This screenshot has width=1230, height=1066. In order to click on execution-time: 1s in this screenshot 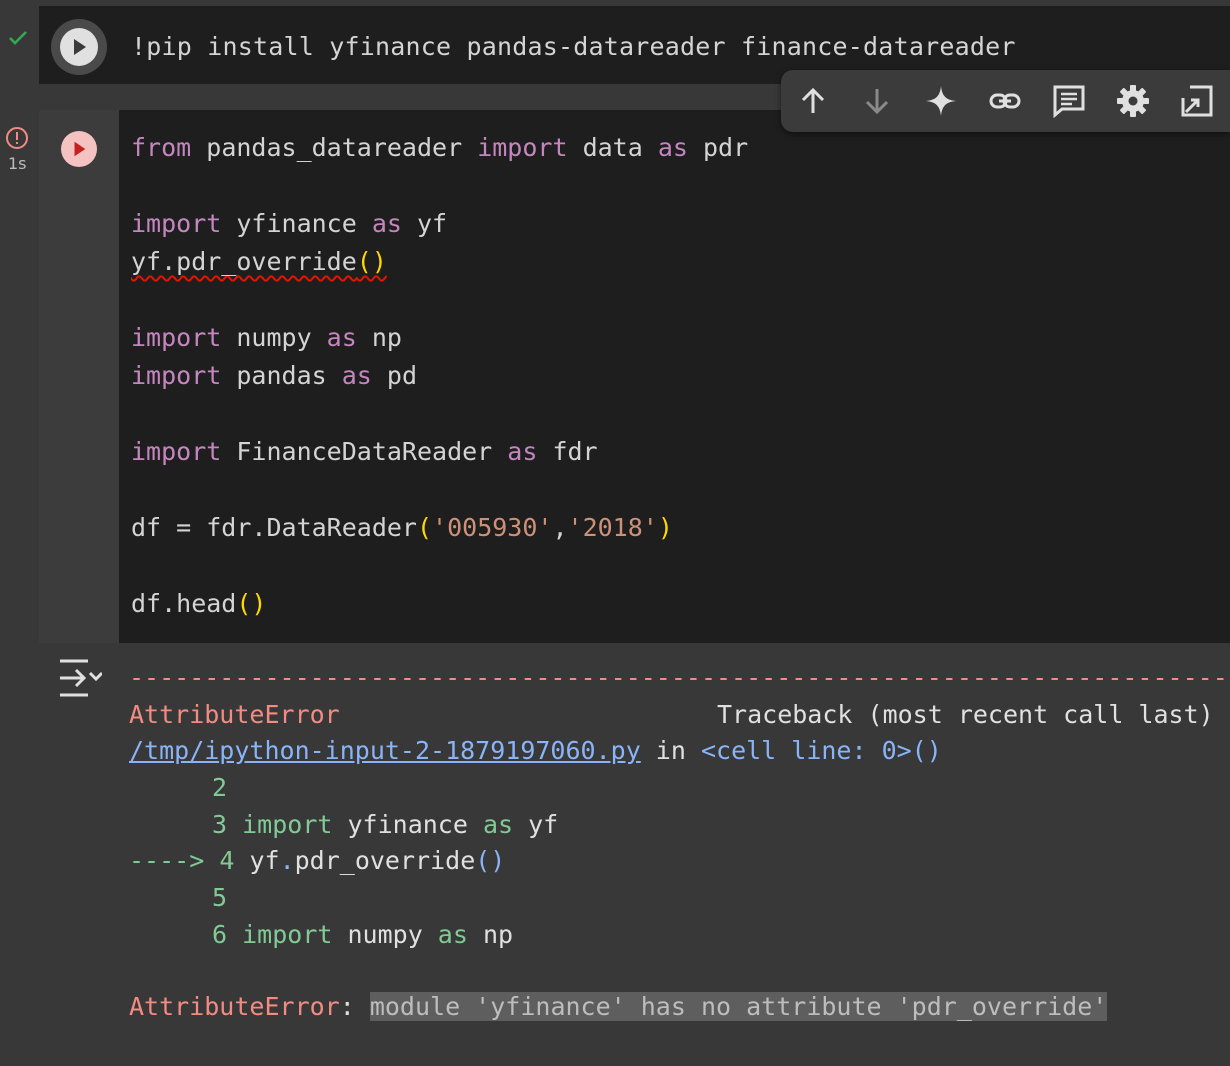, I will do `click(17, 163)`.